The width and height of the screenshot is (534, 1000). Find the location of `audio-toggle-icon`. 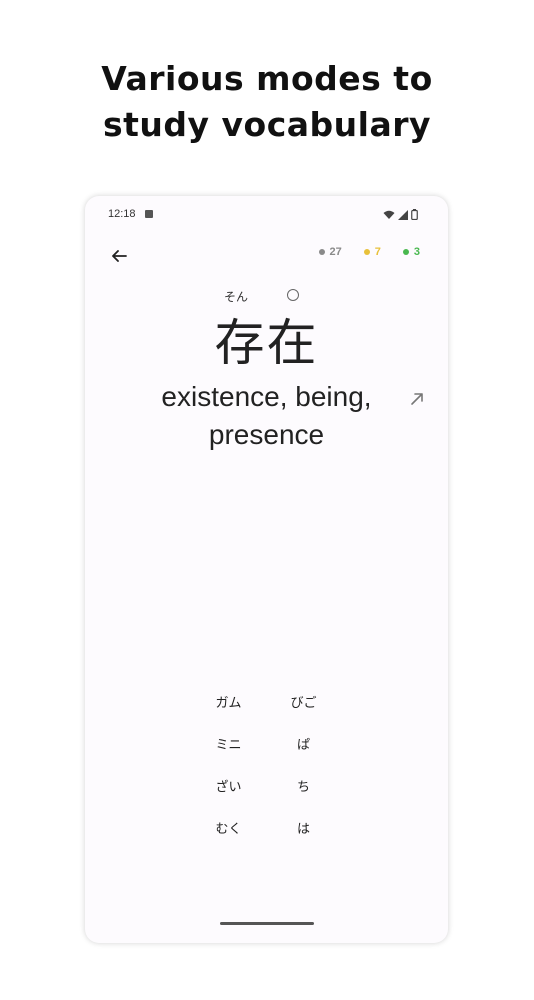

audio-toggle-icon is located at coordinates (293, 295).